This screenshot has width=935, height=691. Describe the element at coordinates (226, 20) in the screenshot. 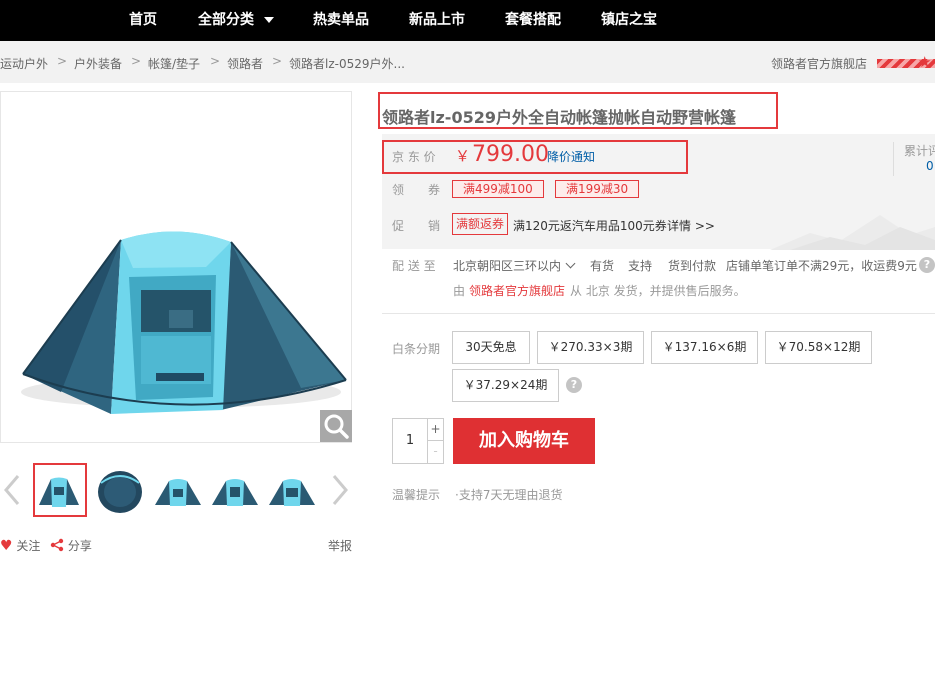

I see `nav-all-categories-label: 全部分类` at that location.